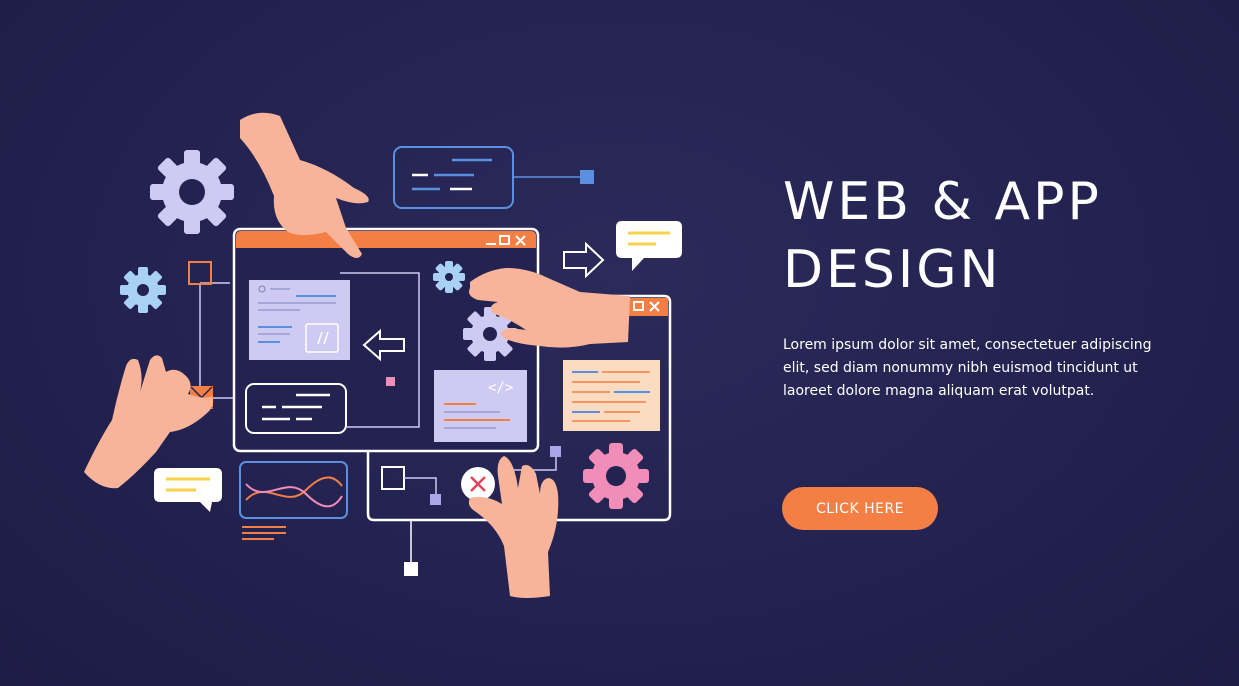 This screenshot has width=1239, height=686. I want to click on code-tag-icon: </>, so click(500, 388).